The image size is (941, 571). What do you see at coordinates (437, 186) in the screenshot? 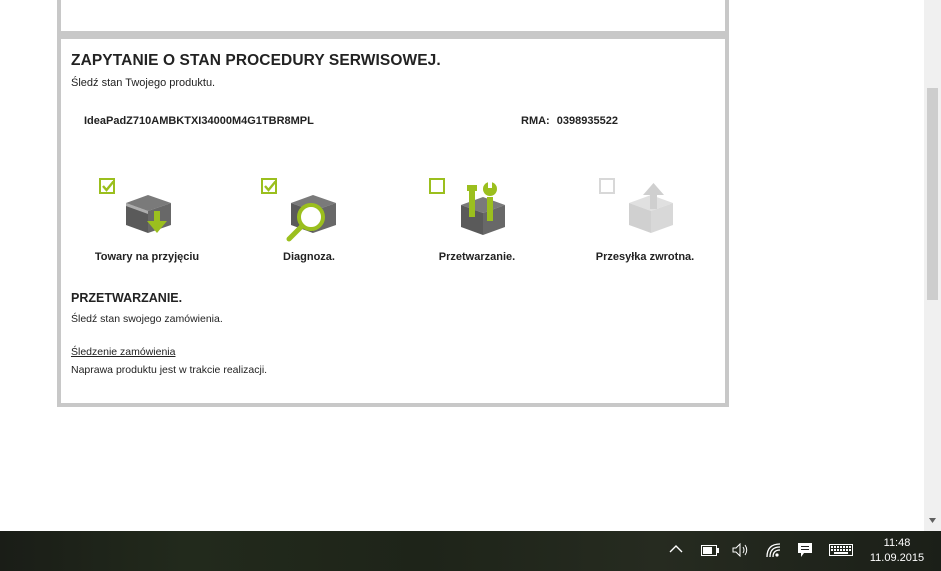
I see `step-processing-checkbox` at bounding box center [437, 186].